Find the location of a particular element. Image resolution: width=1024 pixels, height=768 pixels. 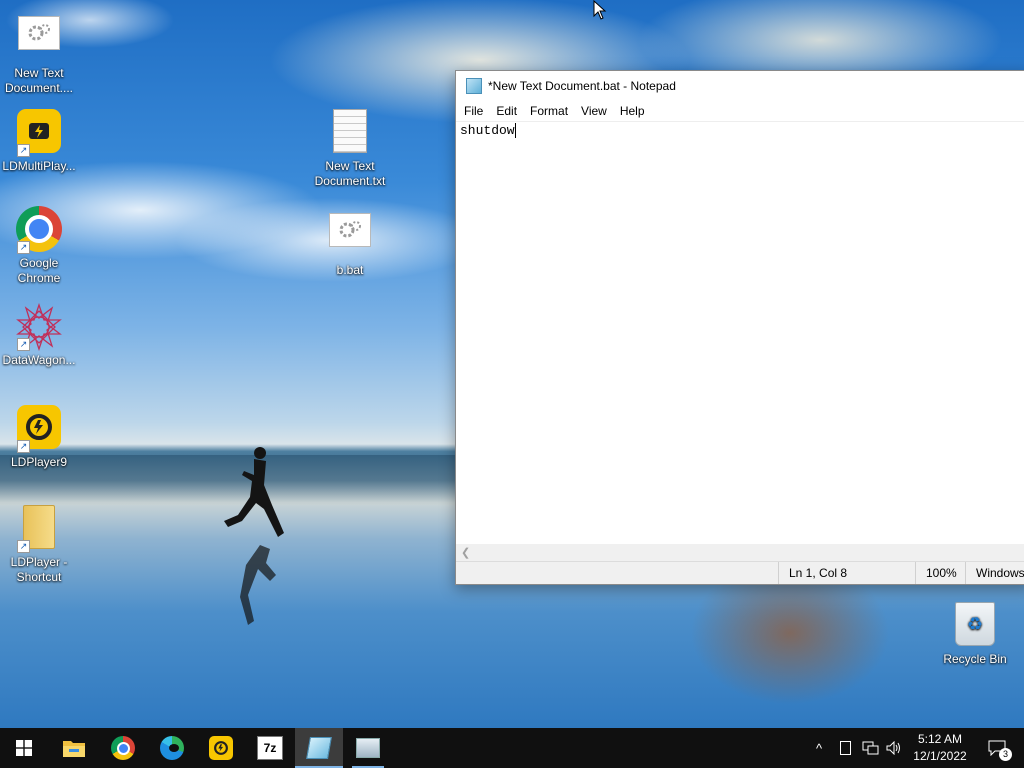

desktop-icon-label: New Text Document.txt is located at coordinates (350, 173).